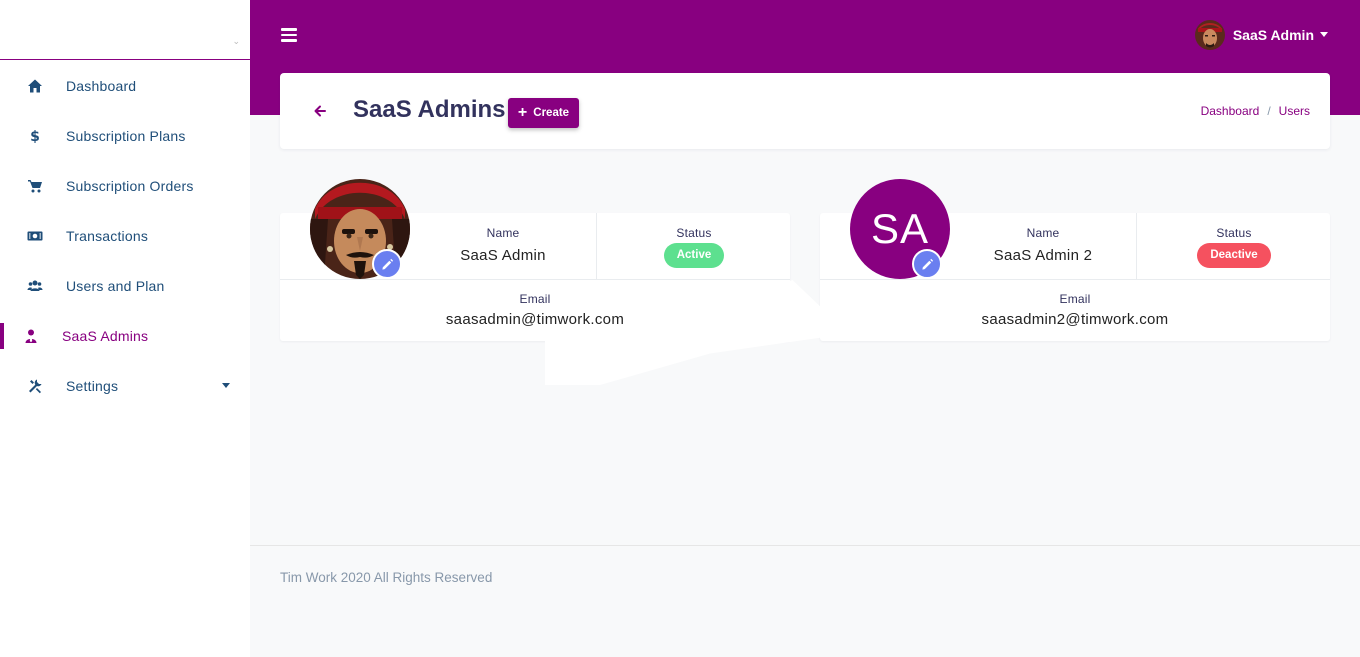  I want to click on admin-name: SaaS Admin, so click(503, 255).